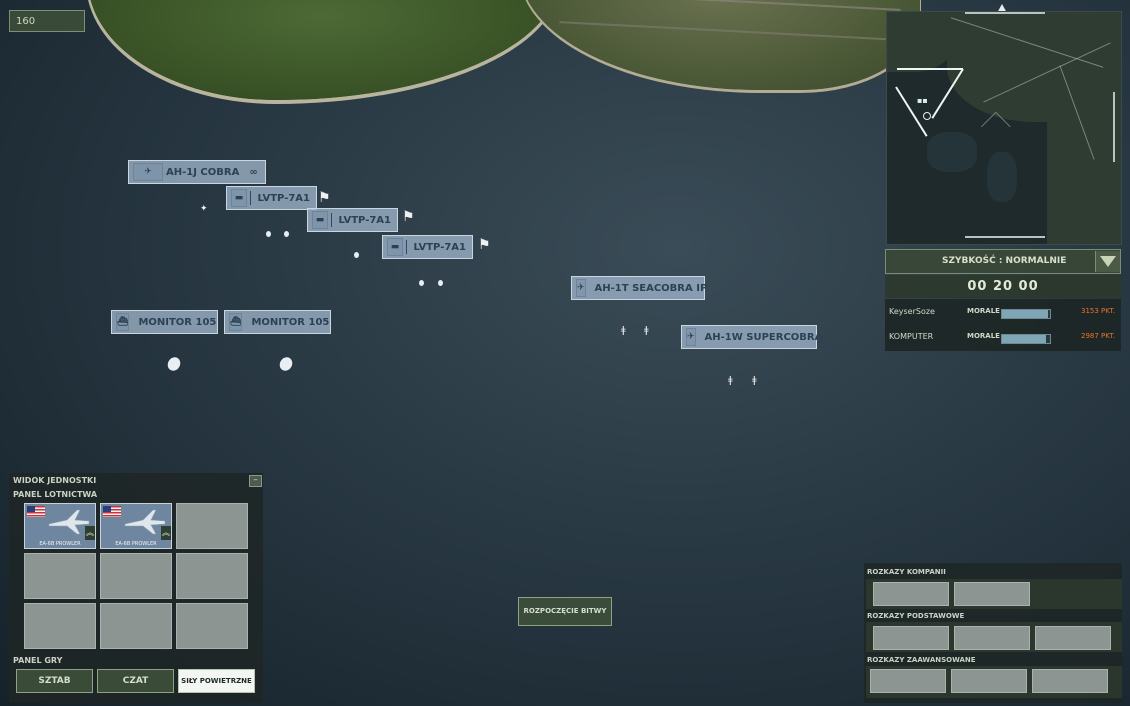  Describe the element at coordinates (253, 172) in the screenshot. I see `group-link-icon: ∞` at that location.